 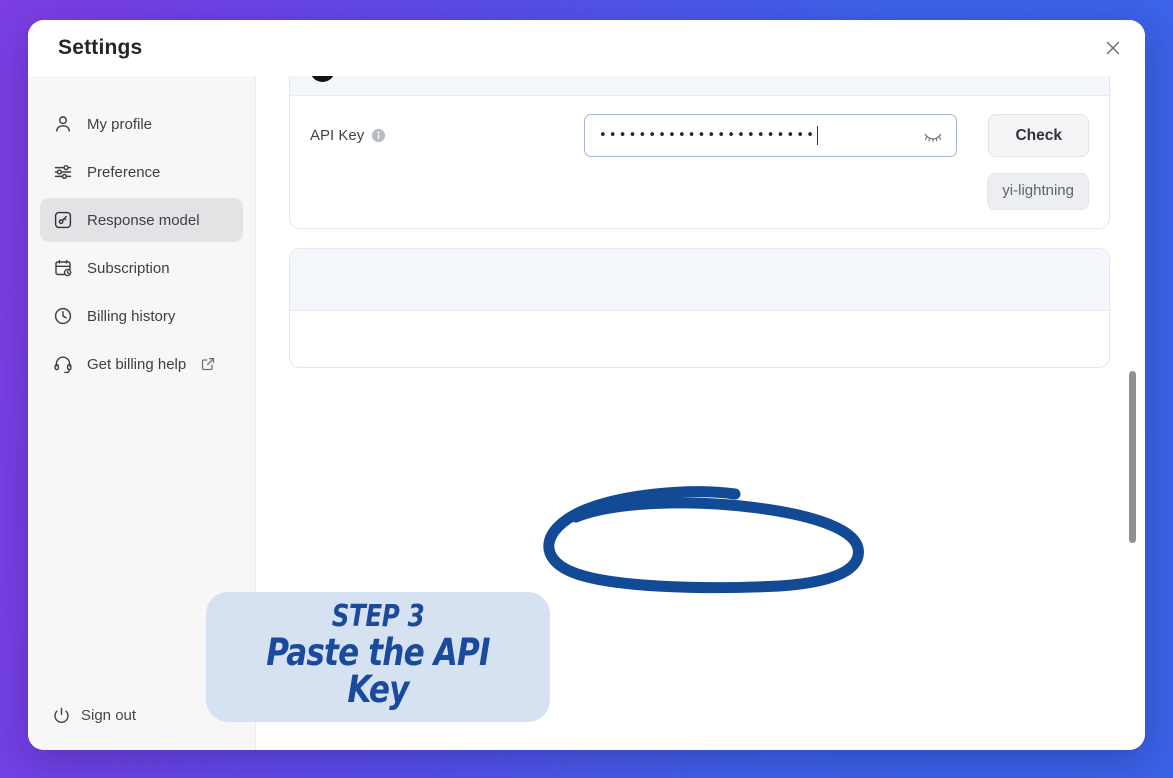 What do you see at coordinates (63, 316) in the screenshot?
I see `clock-icon` at bounding box center [63, 316].